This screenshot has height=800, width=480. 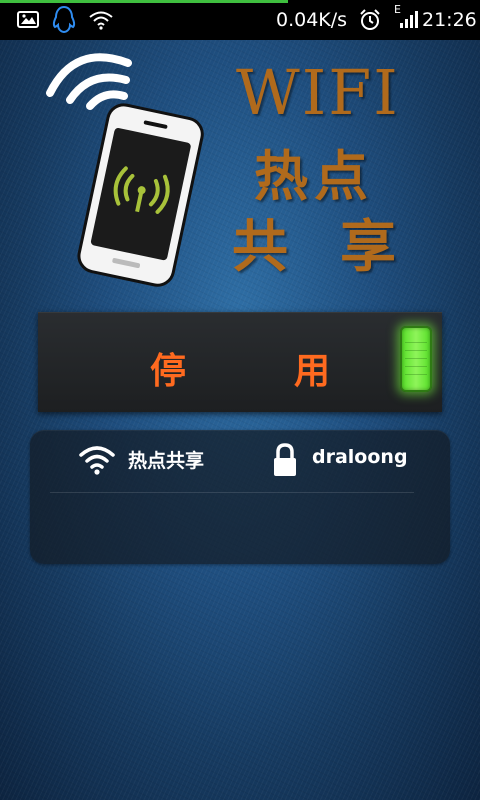 I want to click on hotspot-toggle: 停 用, so click(x=240, y=362).